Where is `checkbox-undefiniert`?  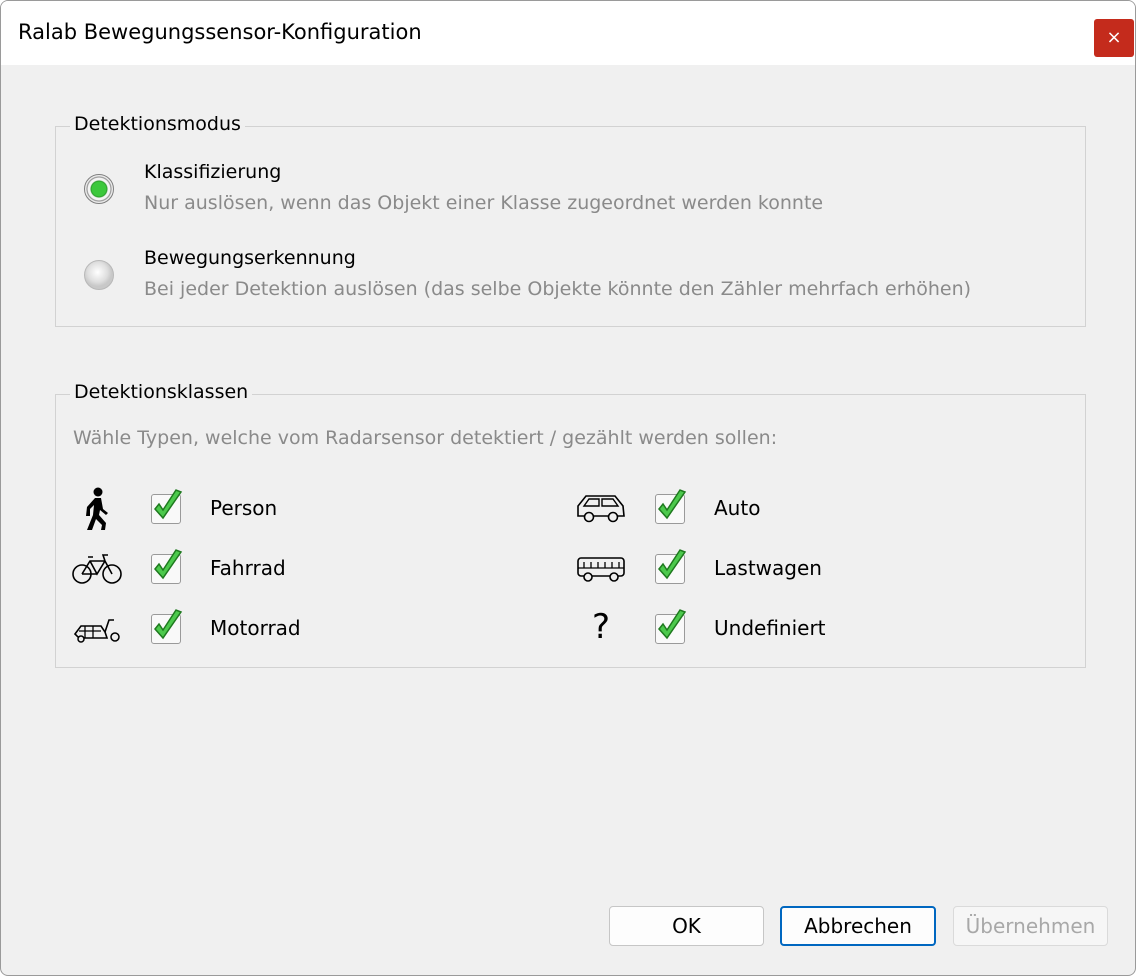
checkbox-undefiniert is located at coordinates (671, 626).